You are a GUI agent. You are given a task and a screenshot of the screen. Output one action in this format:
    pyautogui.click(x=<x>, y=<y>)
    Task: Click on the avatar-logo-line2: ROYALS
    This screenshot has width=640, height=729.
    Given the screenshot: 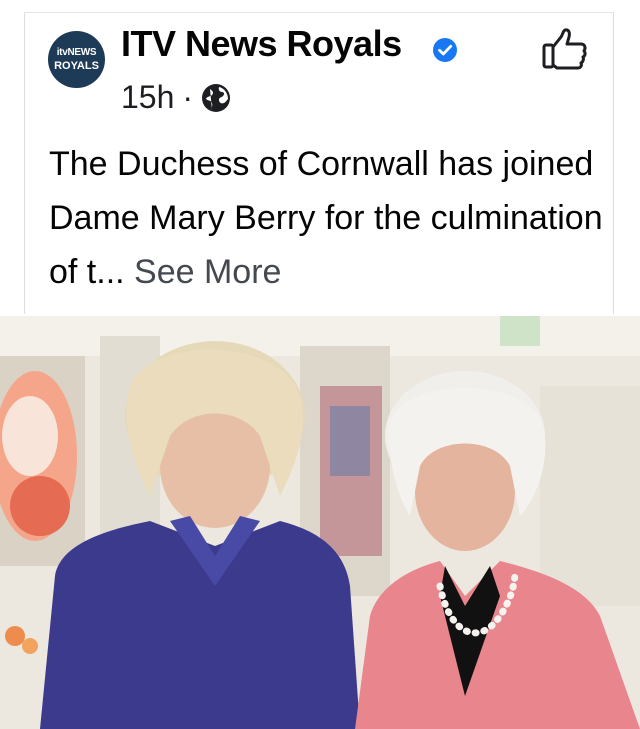 What is the action you would take?
    pyautogui.click(x=76, y=65)
    